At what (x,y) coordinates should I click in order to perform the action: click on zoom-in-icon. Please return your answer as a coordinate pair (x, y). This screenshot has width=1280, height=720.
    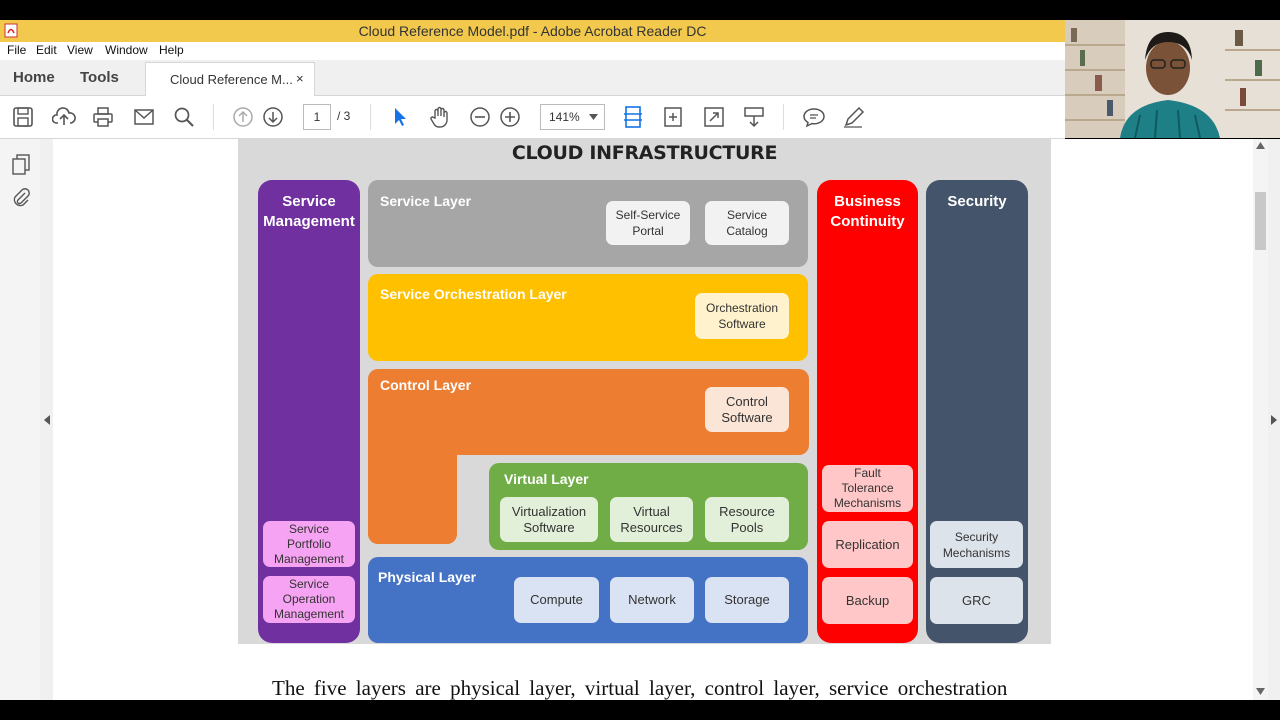
    Looking at the image, I should click on (510, 117).